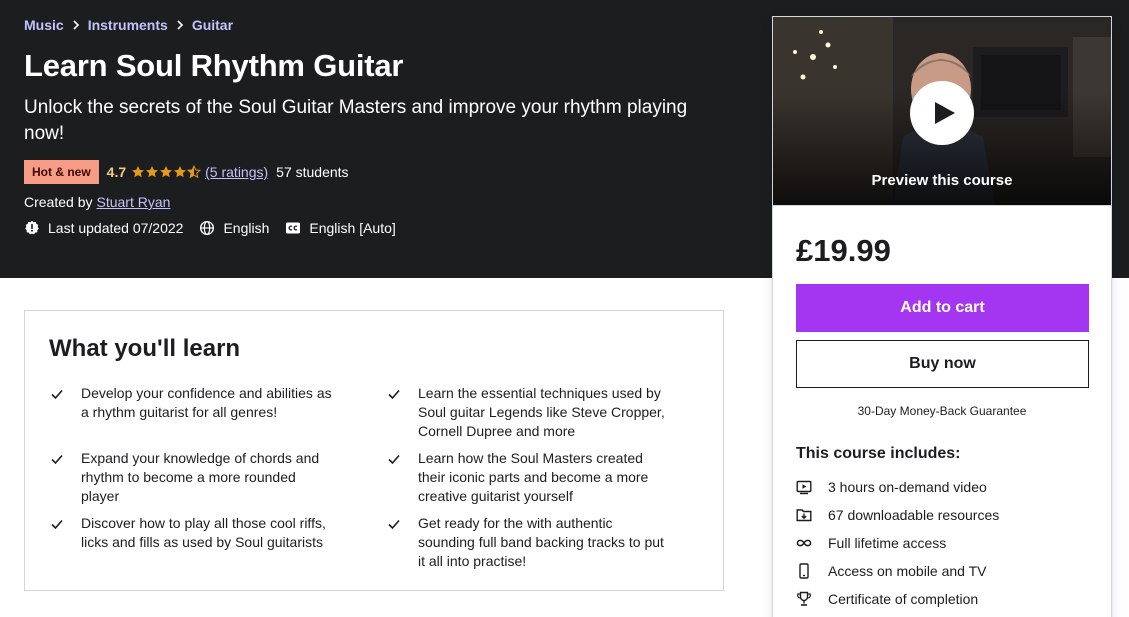 Image resolution: width=1129 pixels, height=617 pixels. I want to click on learn-title: What you'll learn, so click(145, 348).